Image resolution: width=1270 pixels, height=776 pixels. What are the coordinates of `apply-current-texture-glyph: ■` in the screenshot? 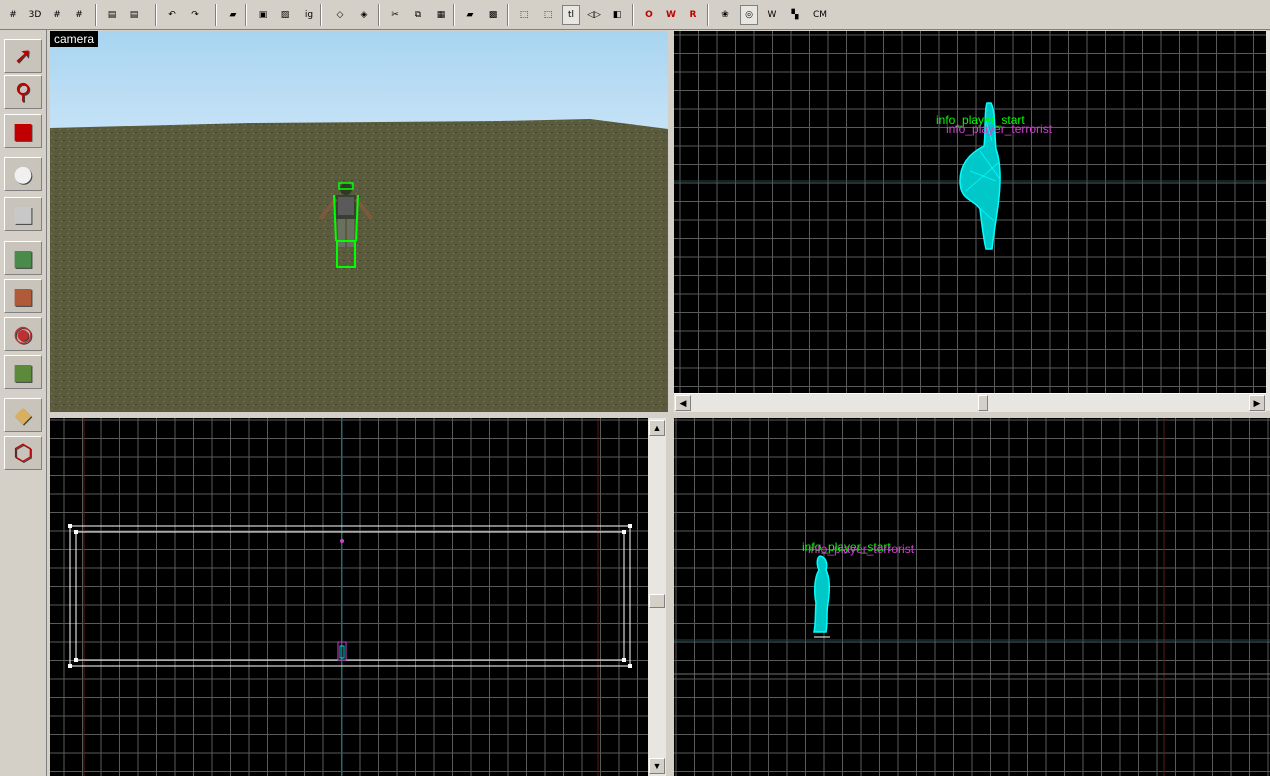 It's located at (23, 296).